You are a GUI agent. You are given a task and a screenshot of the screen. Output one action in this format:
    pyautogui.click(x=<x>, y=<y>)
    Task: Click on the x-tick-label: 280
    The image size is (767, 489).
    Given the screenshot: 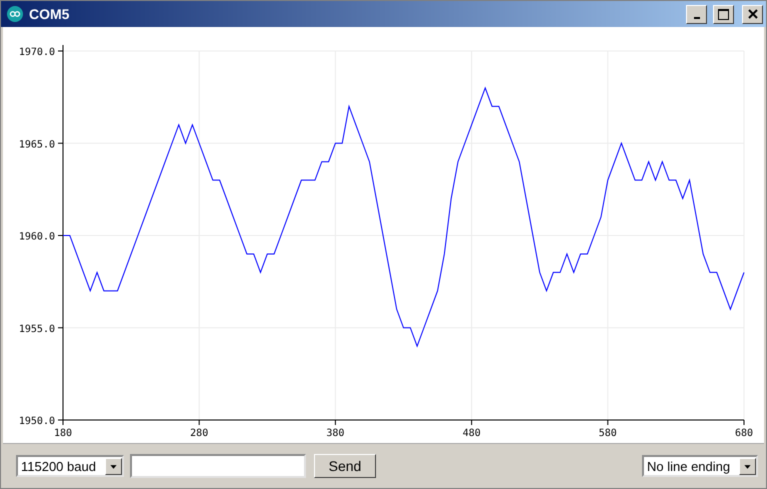 What is the action you would take?
    pyautogui.click(x=199, y=433)
    